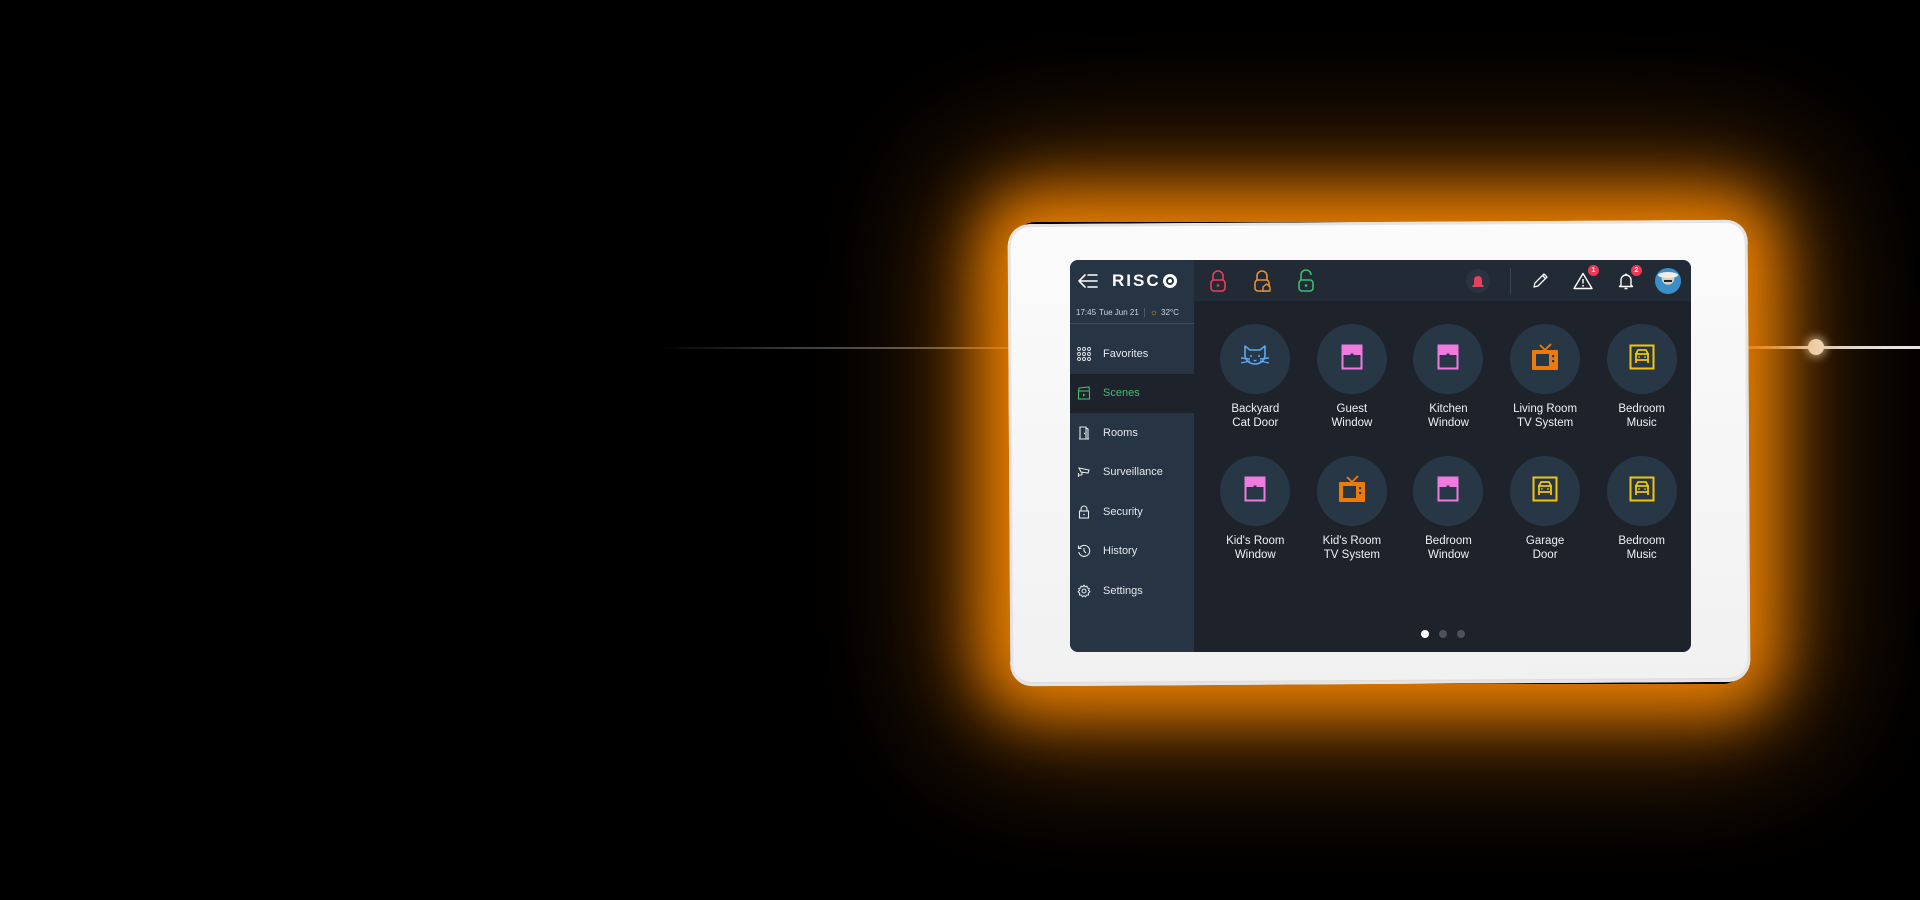 This screenshot has height=900, width=1920. I want to click on scene-label: Guest Window, so click(1352, 416).